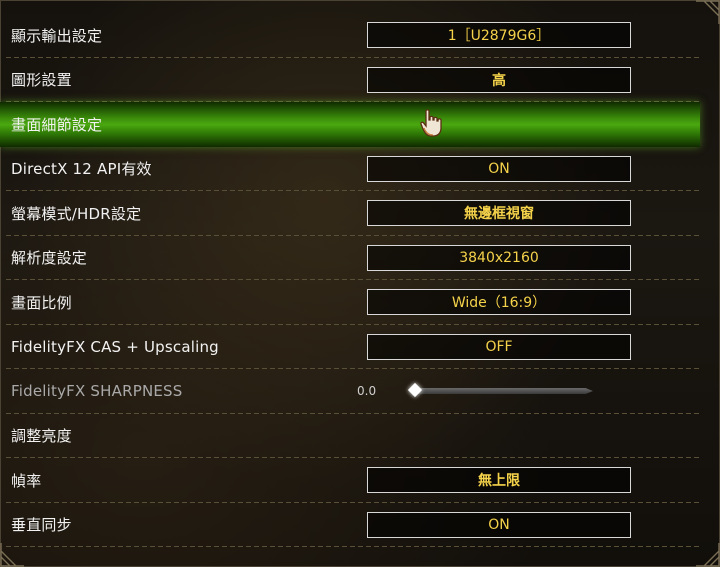  What do you see at coordinates (350, 80) in the screenshot?
I see `settings-row-graphics-preset: 圖形設置 高` at bounding box center [350, 80].